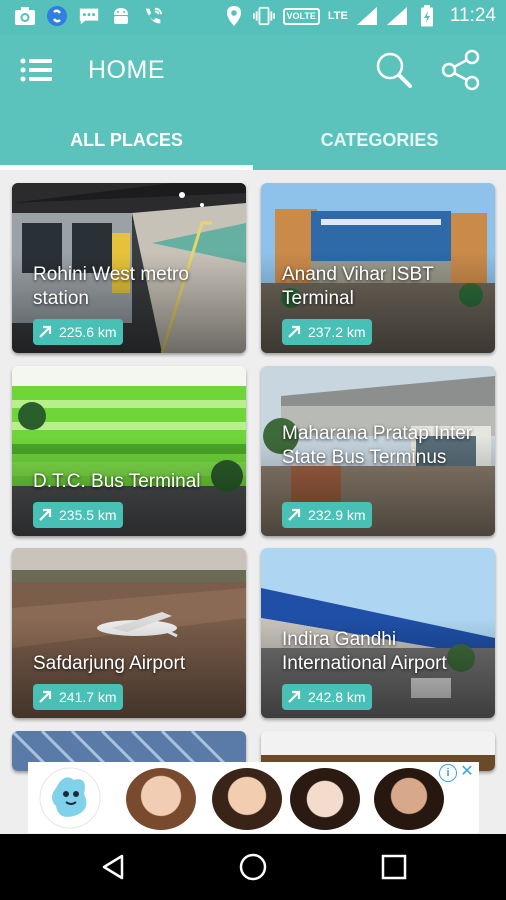 Image resolution: width=506 pixels, height=900 pixels. What do you see at coordinates (126, 70) in the screenshot?
I see `page-title: HOME` at bounding box center [126, 70].